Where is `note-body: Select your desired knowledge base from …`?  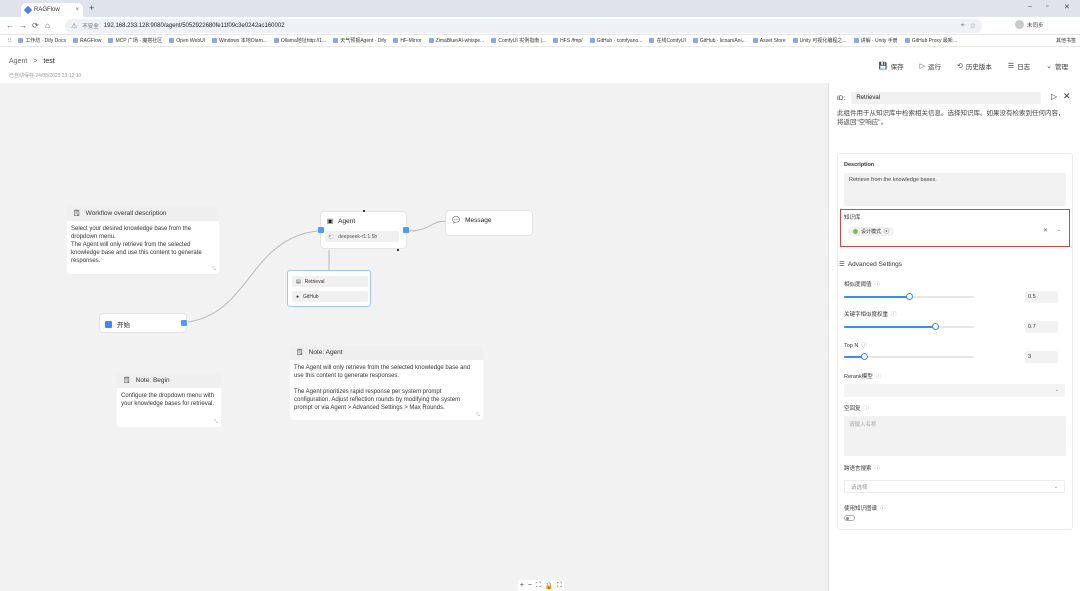
note-body: Select your desired knowledge base from … is located at coordinates (136, 245).